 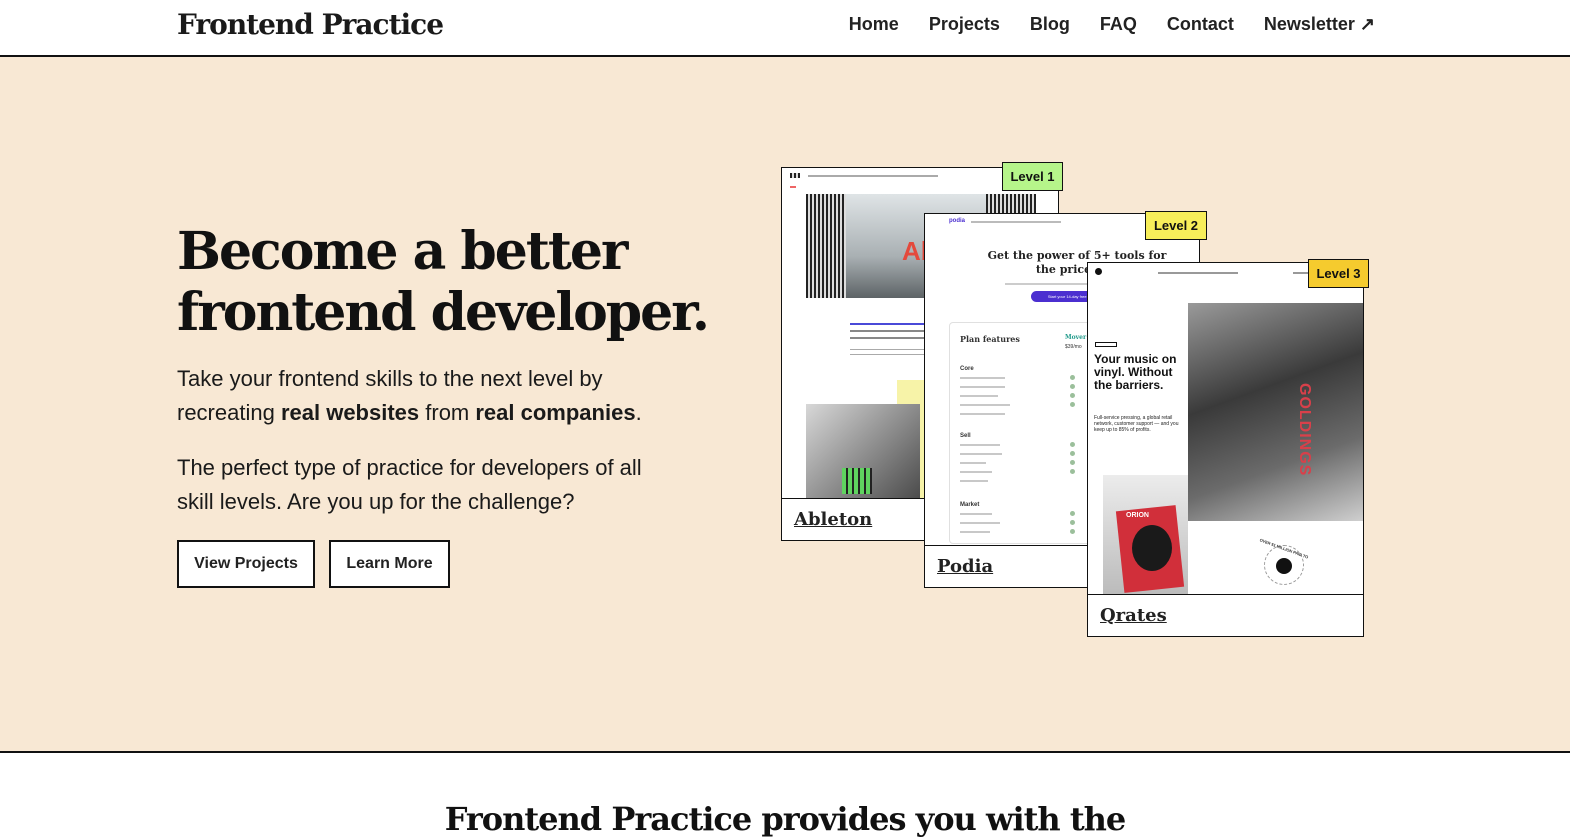 I want to click on ableton-logo-icon, so click(x=795, y=175).